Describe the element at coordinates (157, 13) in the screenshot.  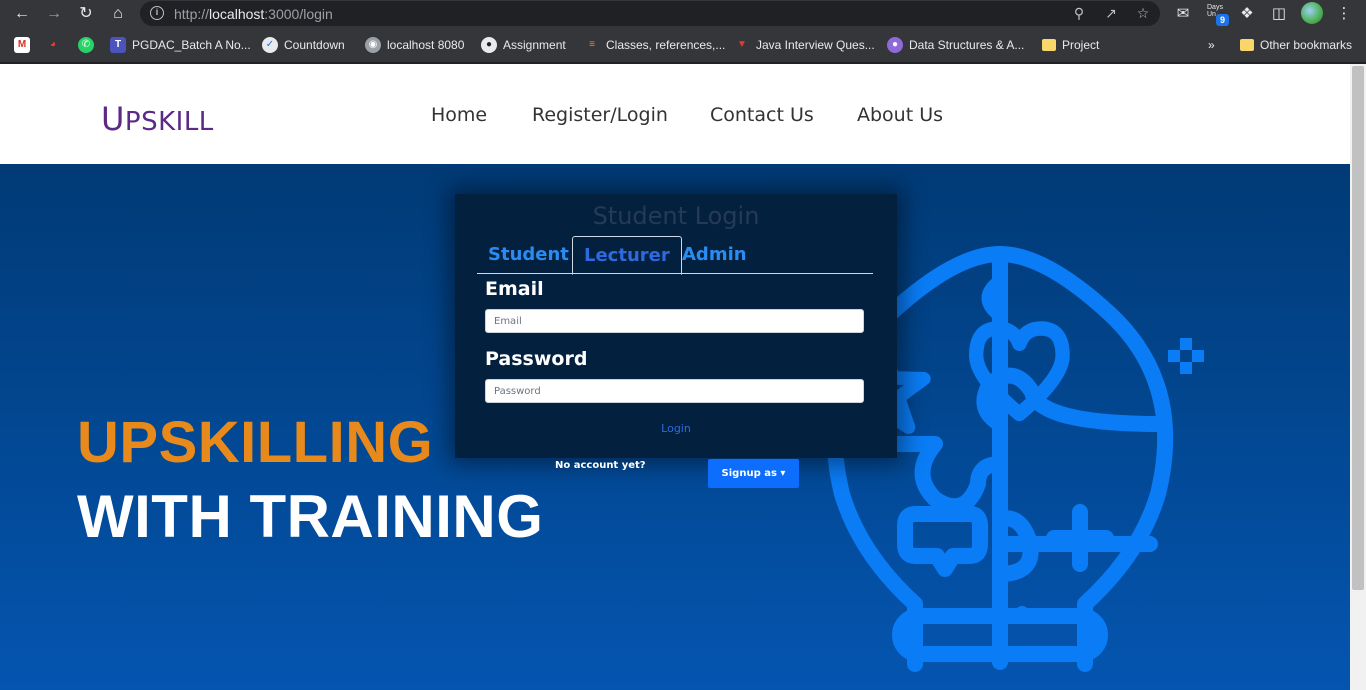
I see `site-info-icon: i` at that location.